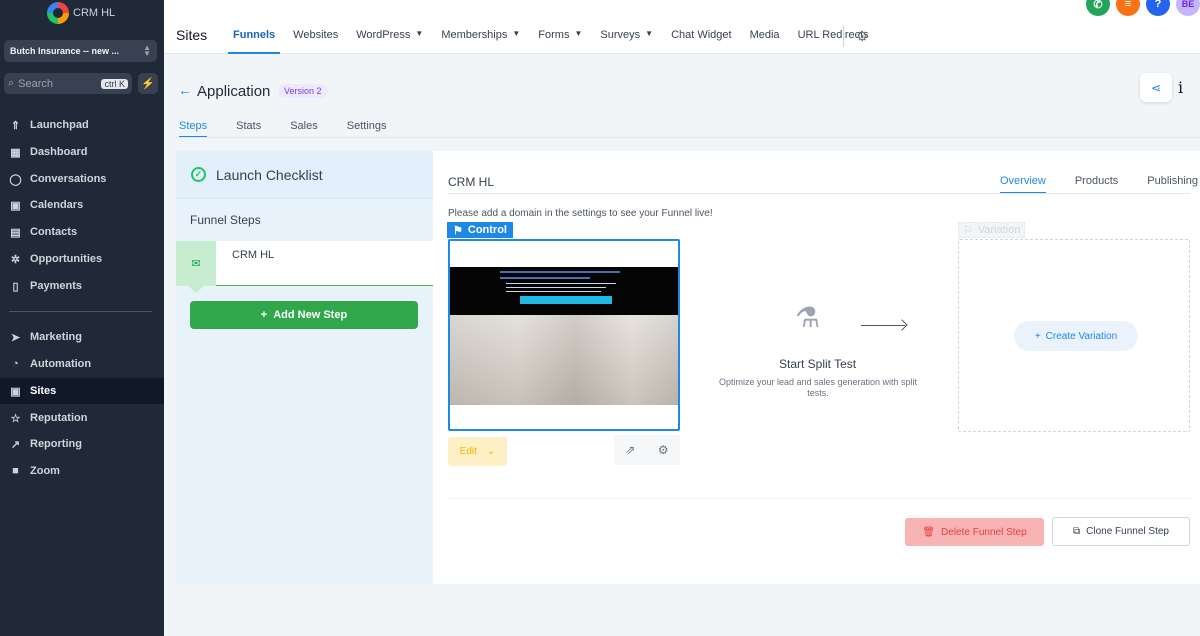  I want to click on launch-checklist: ✓ Launch Checklist, so click(304, 175).